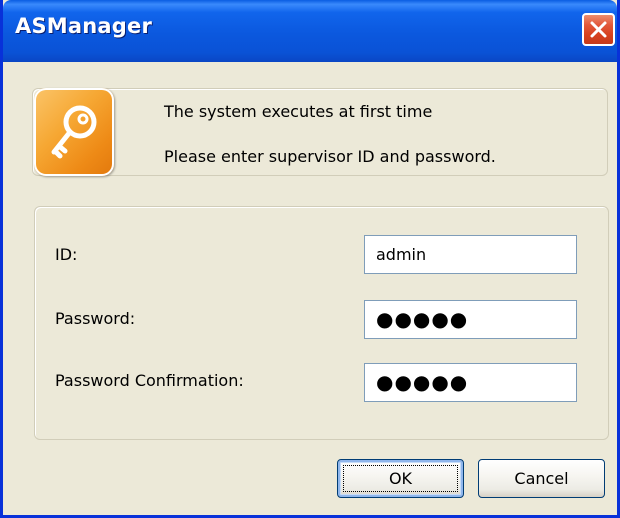  What do you see at coordinates (95, 318) in the screenshot?
I see `password-label: Password:` at bounding box center [95, 318].